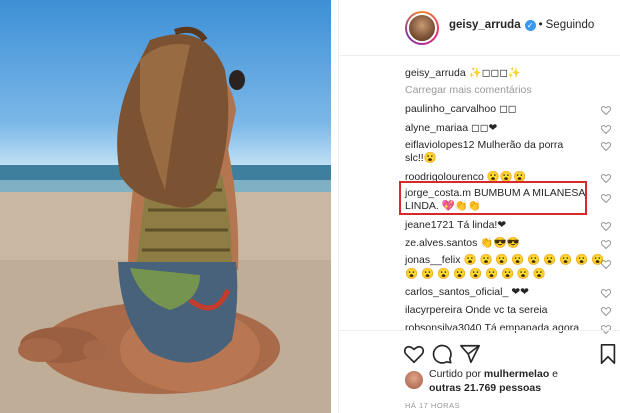 Image resolution: width=620 pixels, height=413 pixels. I want to click on comment-item: paulinho_carvalhoo ◻◻, so click(461, 109).